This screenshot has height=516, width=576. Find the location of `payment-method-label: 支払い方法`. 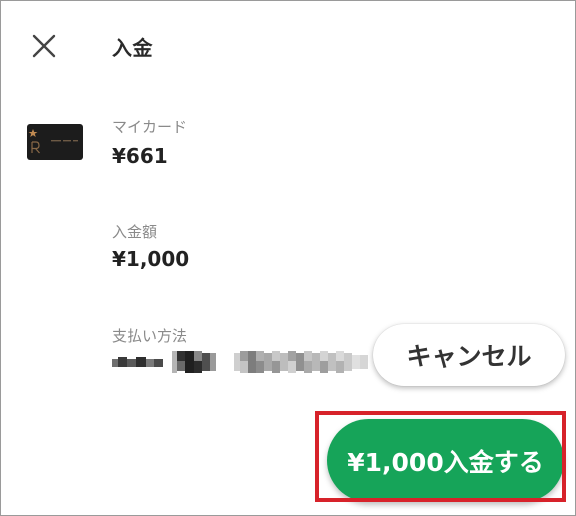

payment-method-label: 支払い方法 is located at coordinates (150, 336).